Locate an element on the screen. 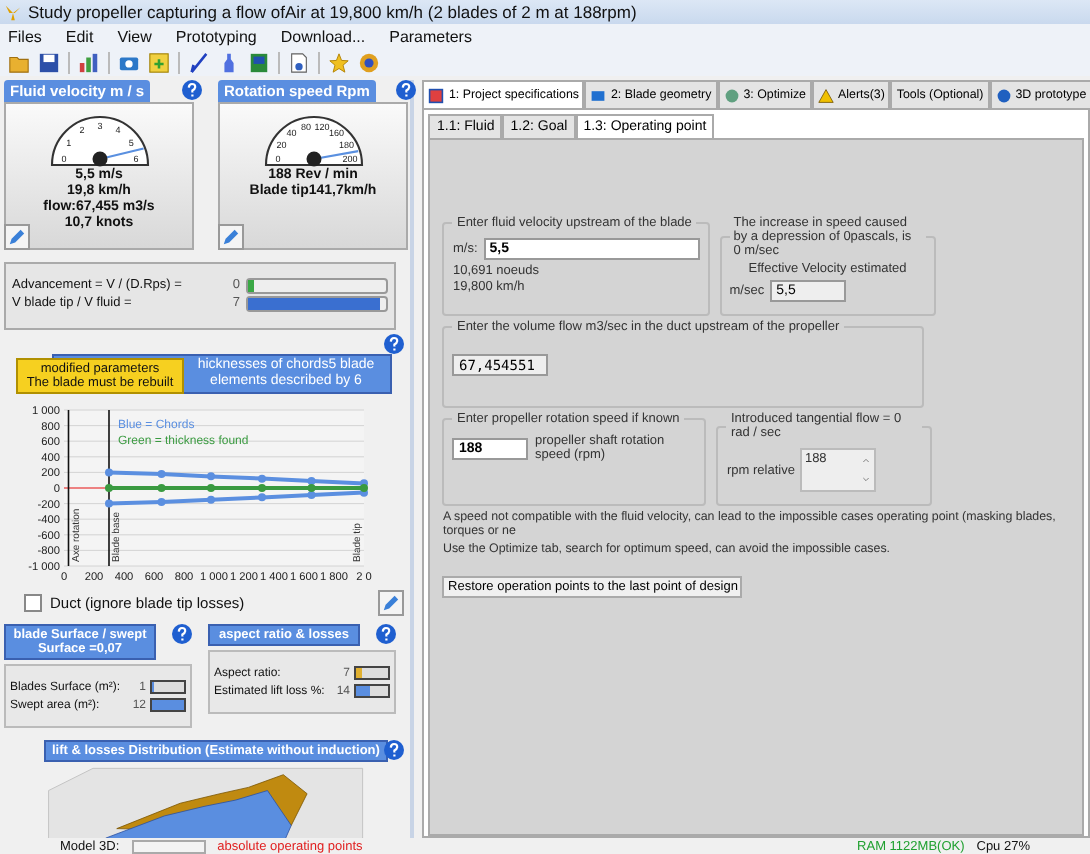 The image size is (1090, 854). window-title: Study propeller capturing a flow ofAir at 19,800 km/h (2 blades of 2 m at 188rpm) is located at coordinates (332, 12).